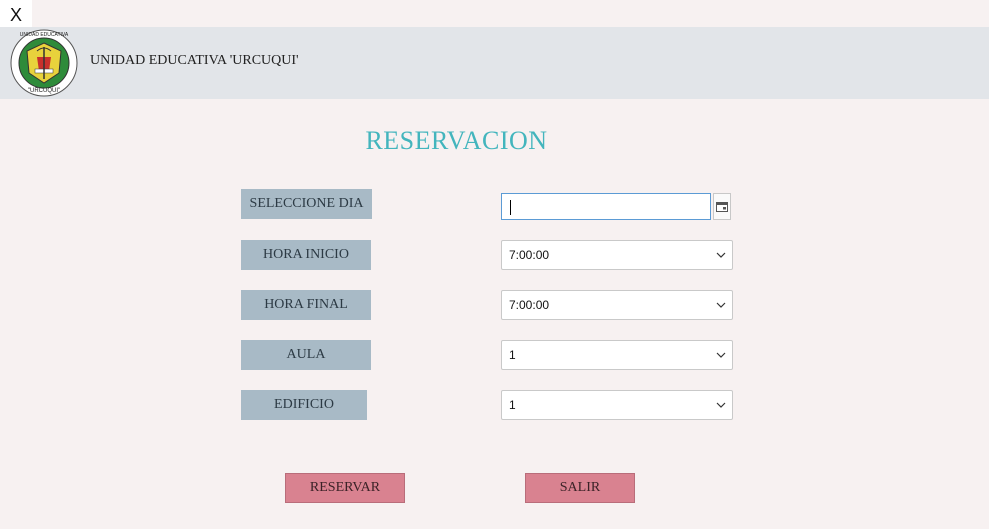 The height and width of the screenshot is (529, 989). I want to click on label-end-time: HORA FINAL, so click(306, 305).